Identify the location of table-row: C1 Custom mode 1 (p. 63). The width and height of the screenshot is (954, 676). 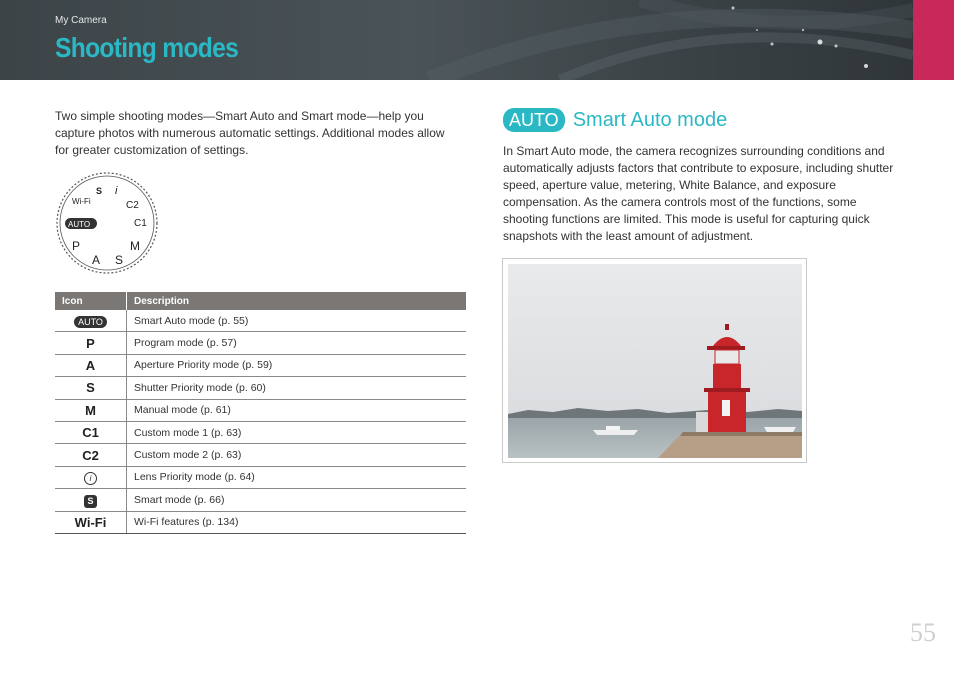
(260, 433).